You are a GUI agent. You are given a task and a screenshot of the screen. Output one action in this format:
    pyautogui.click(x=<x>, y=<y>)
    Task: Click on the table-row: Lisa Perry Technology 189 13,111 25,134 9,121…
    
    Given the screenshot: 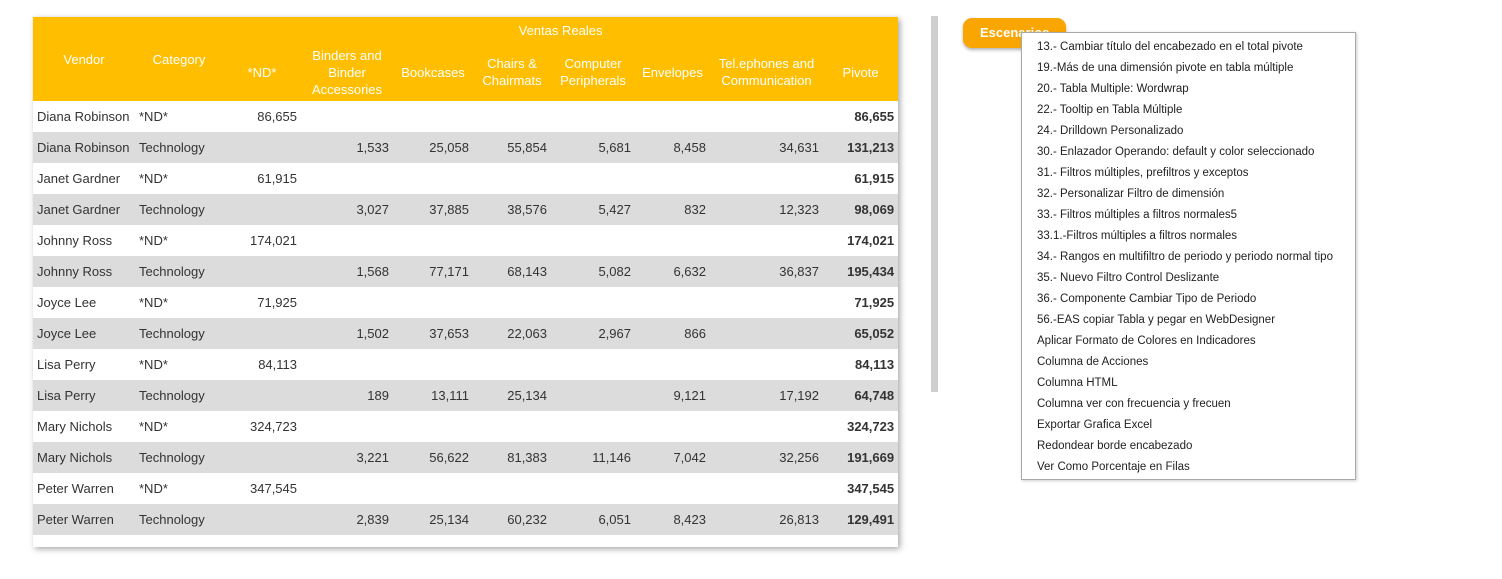 What is the action you would take?
    pyautogui.click(x=465, y=395)
    